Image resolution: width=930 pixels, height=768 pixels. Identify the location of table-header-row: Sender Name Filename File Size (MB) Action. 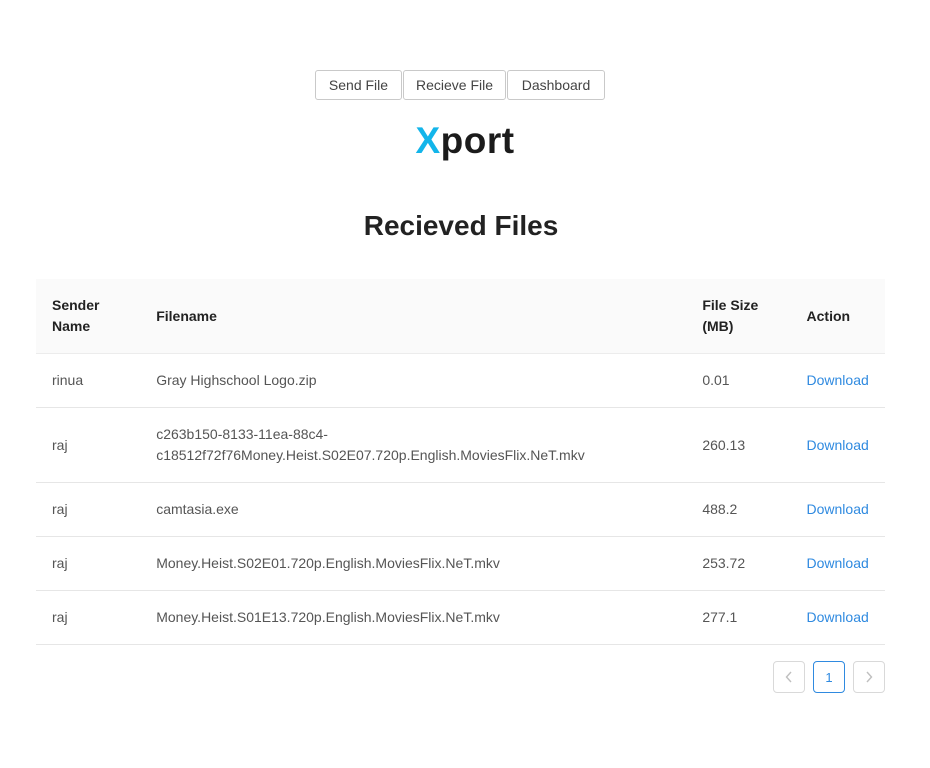
(460, 316).